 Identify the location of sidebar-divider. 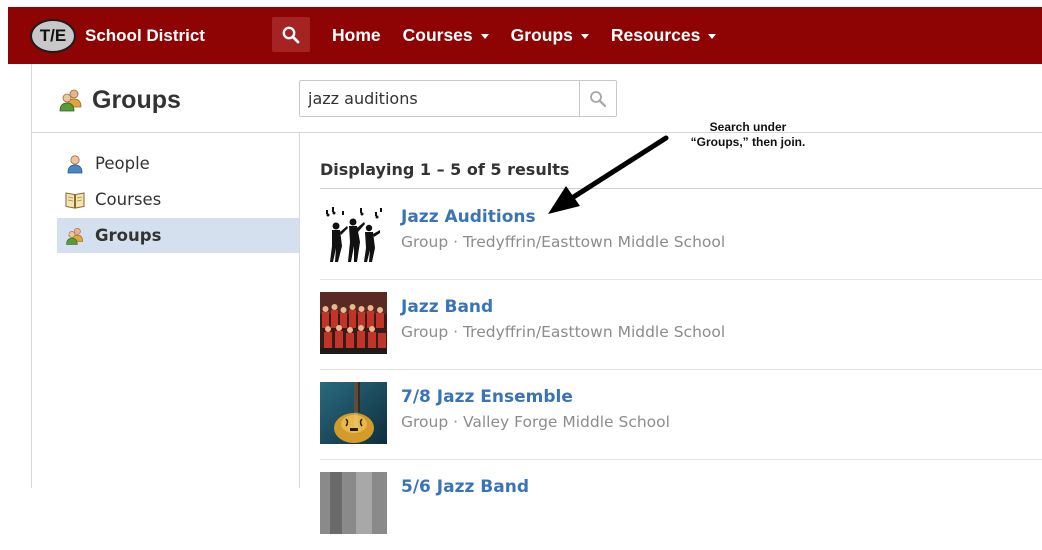
(299, 310).